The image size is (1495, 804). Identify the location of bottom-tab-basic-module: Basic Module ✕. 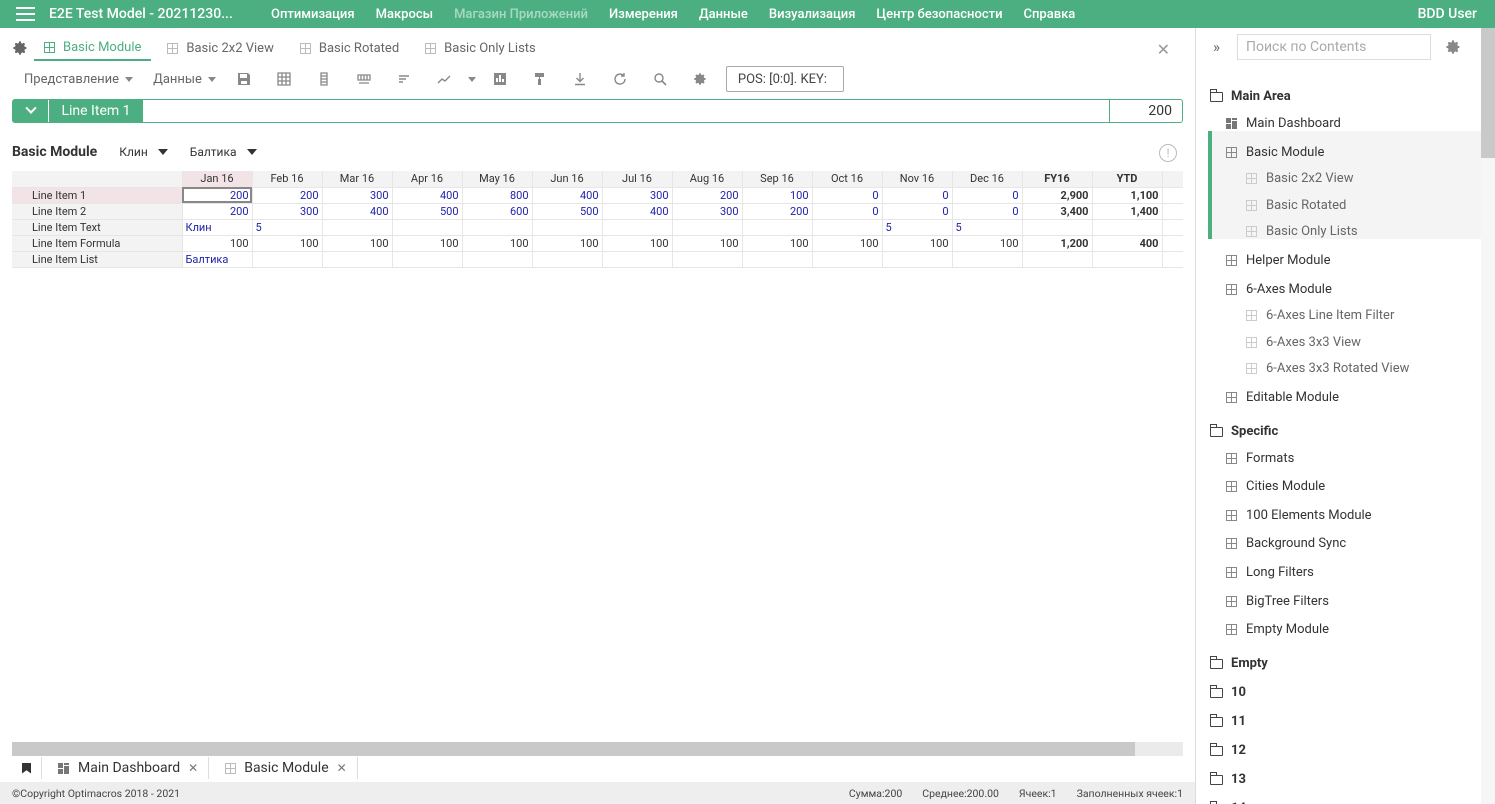
(283, 768).